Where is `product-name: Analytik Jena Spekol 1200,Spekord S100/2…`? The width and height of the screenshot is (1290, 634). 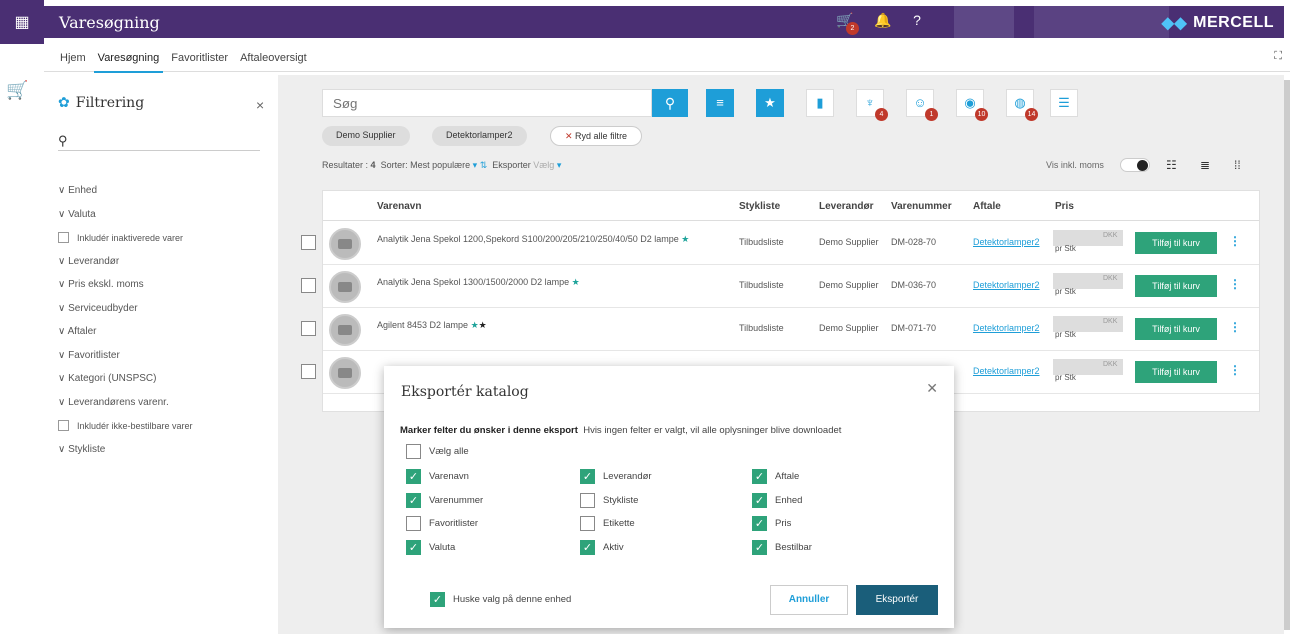
product-name: Analytik Jena Spekol 1200,Spekord S100/2… is located at coordinates (547, 239).